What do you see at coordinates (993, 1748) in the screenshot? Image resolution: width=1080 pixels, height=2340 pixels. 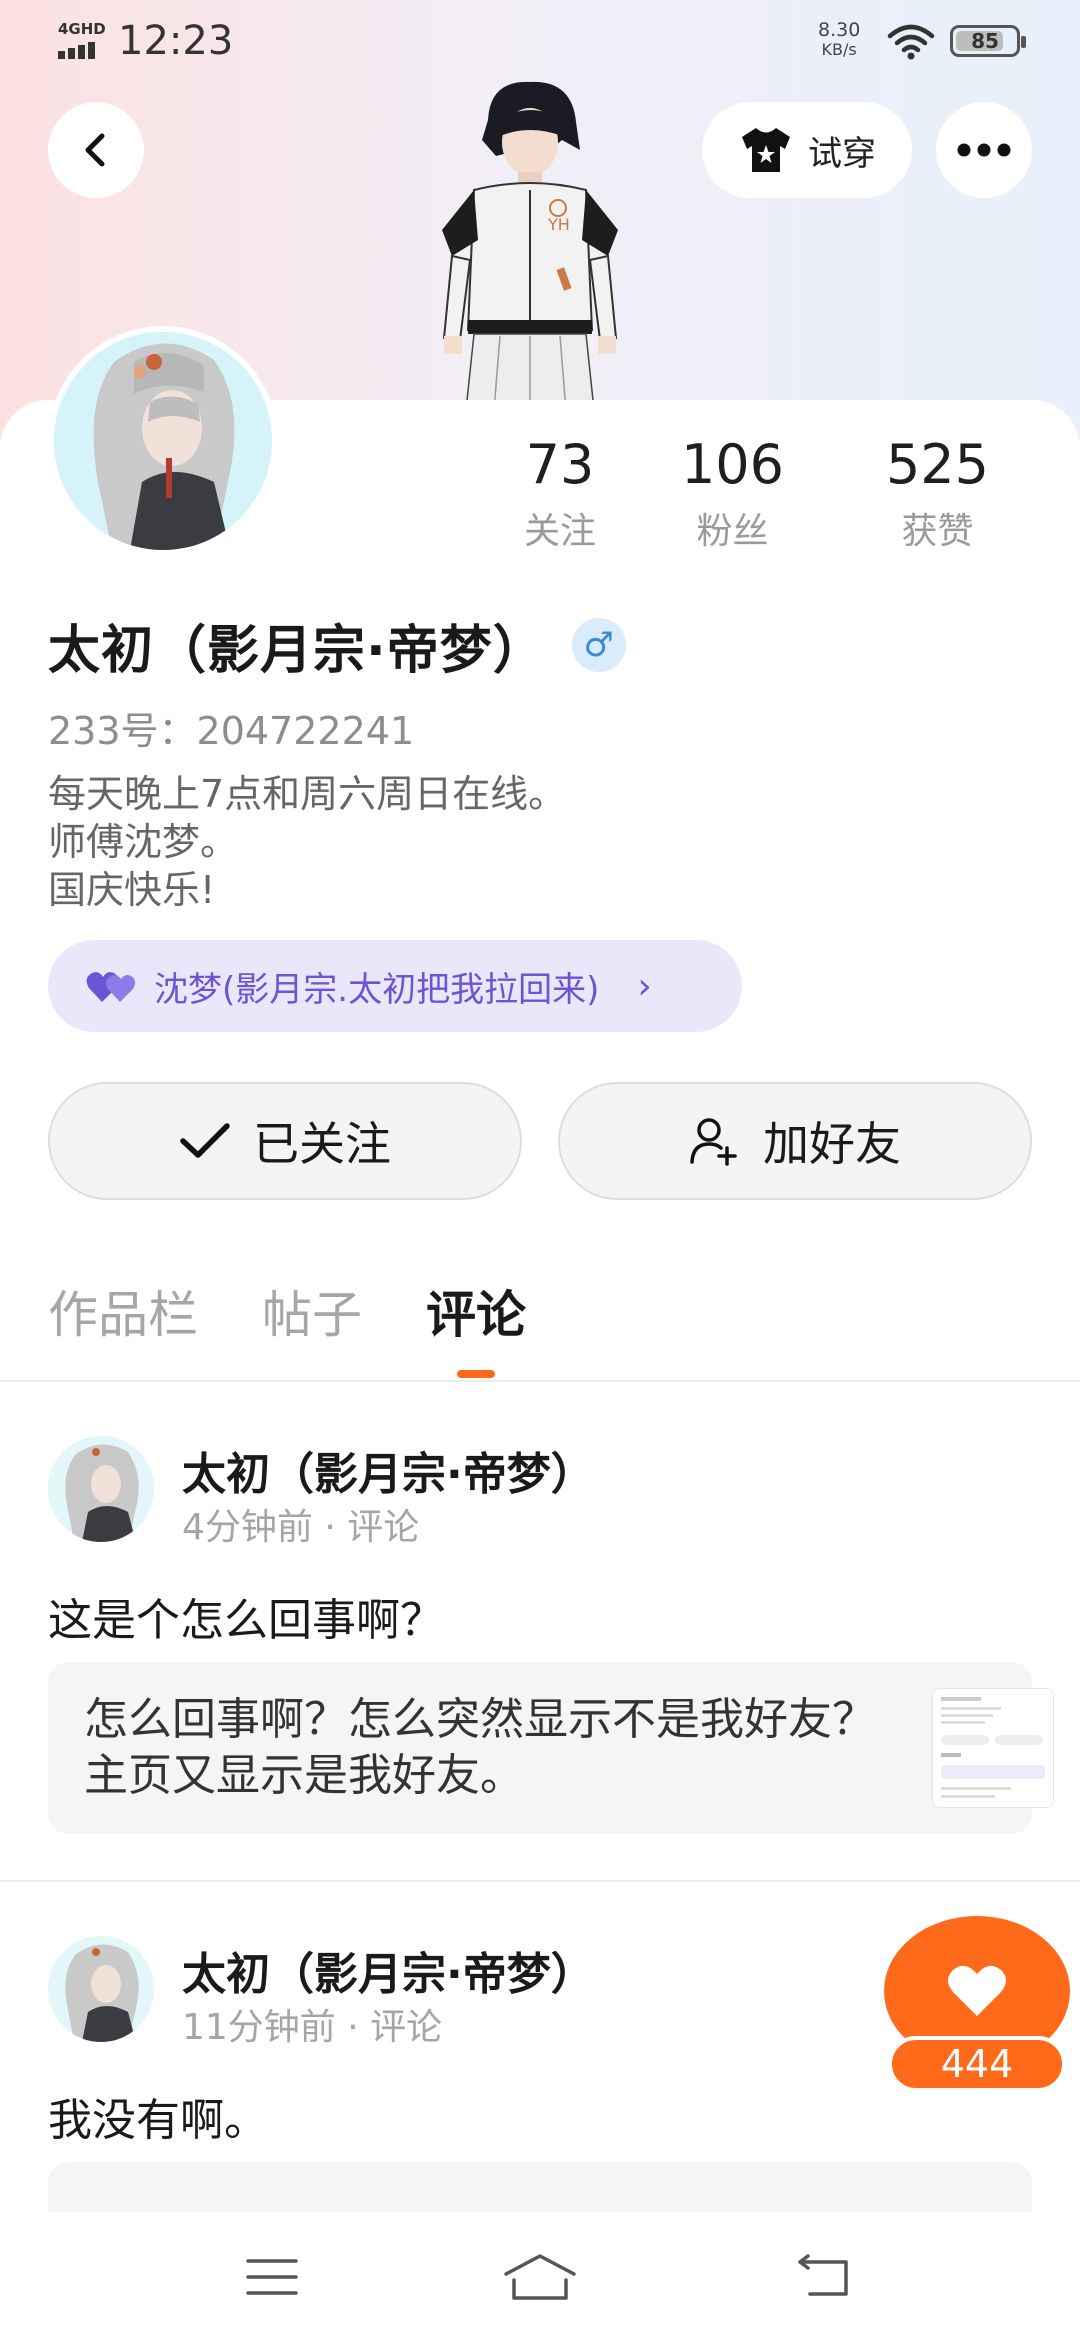 I see `quoted-post-thumbnail` at bounding box center [993, 1748].